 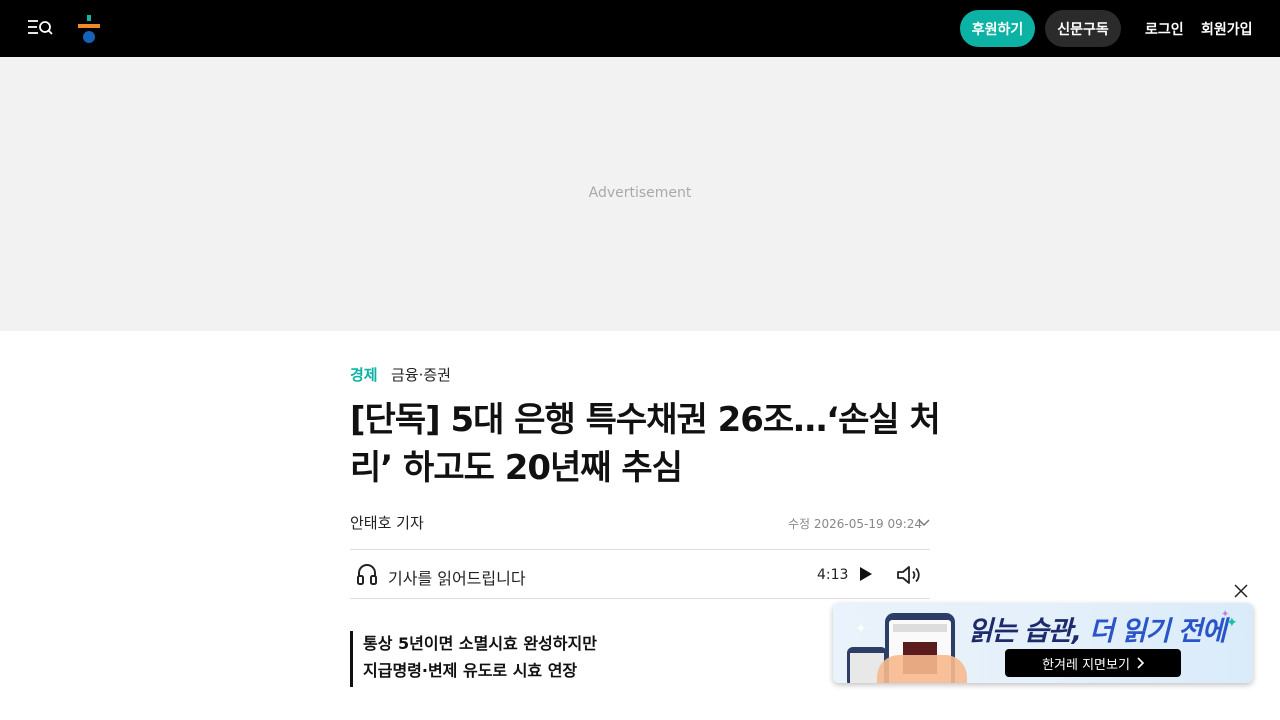 What do you see at coordinates (40, 28) in the screenshot?
I see `menu-search-icon` at bounding box center [40, 28].